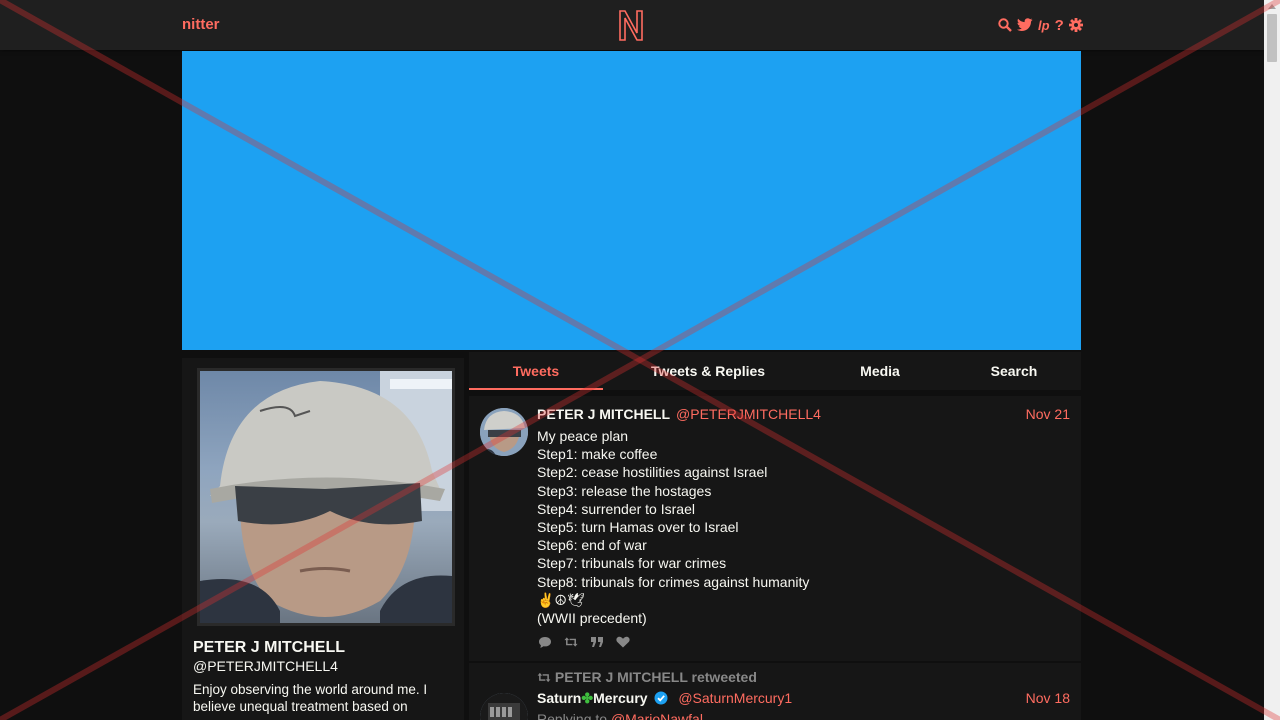  I want to click on tweet-line: (WWII precedent), so click(592, 618).